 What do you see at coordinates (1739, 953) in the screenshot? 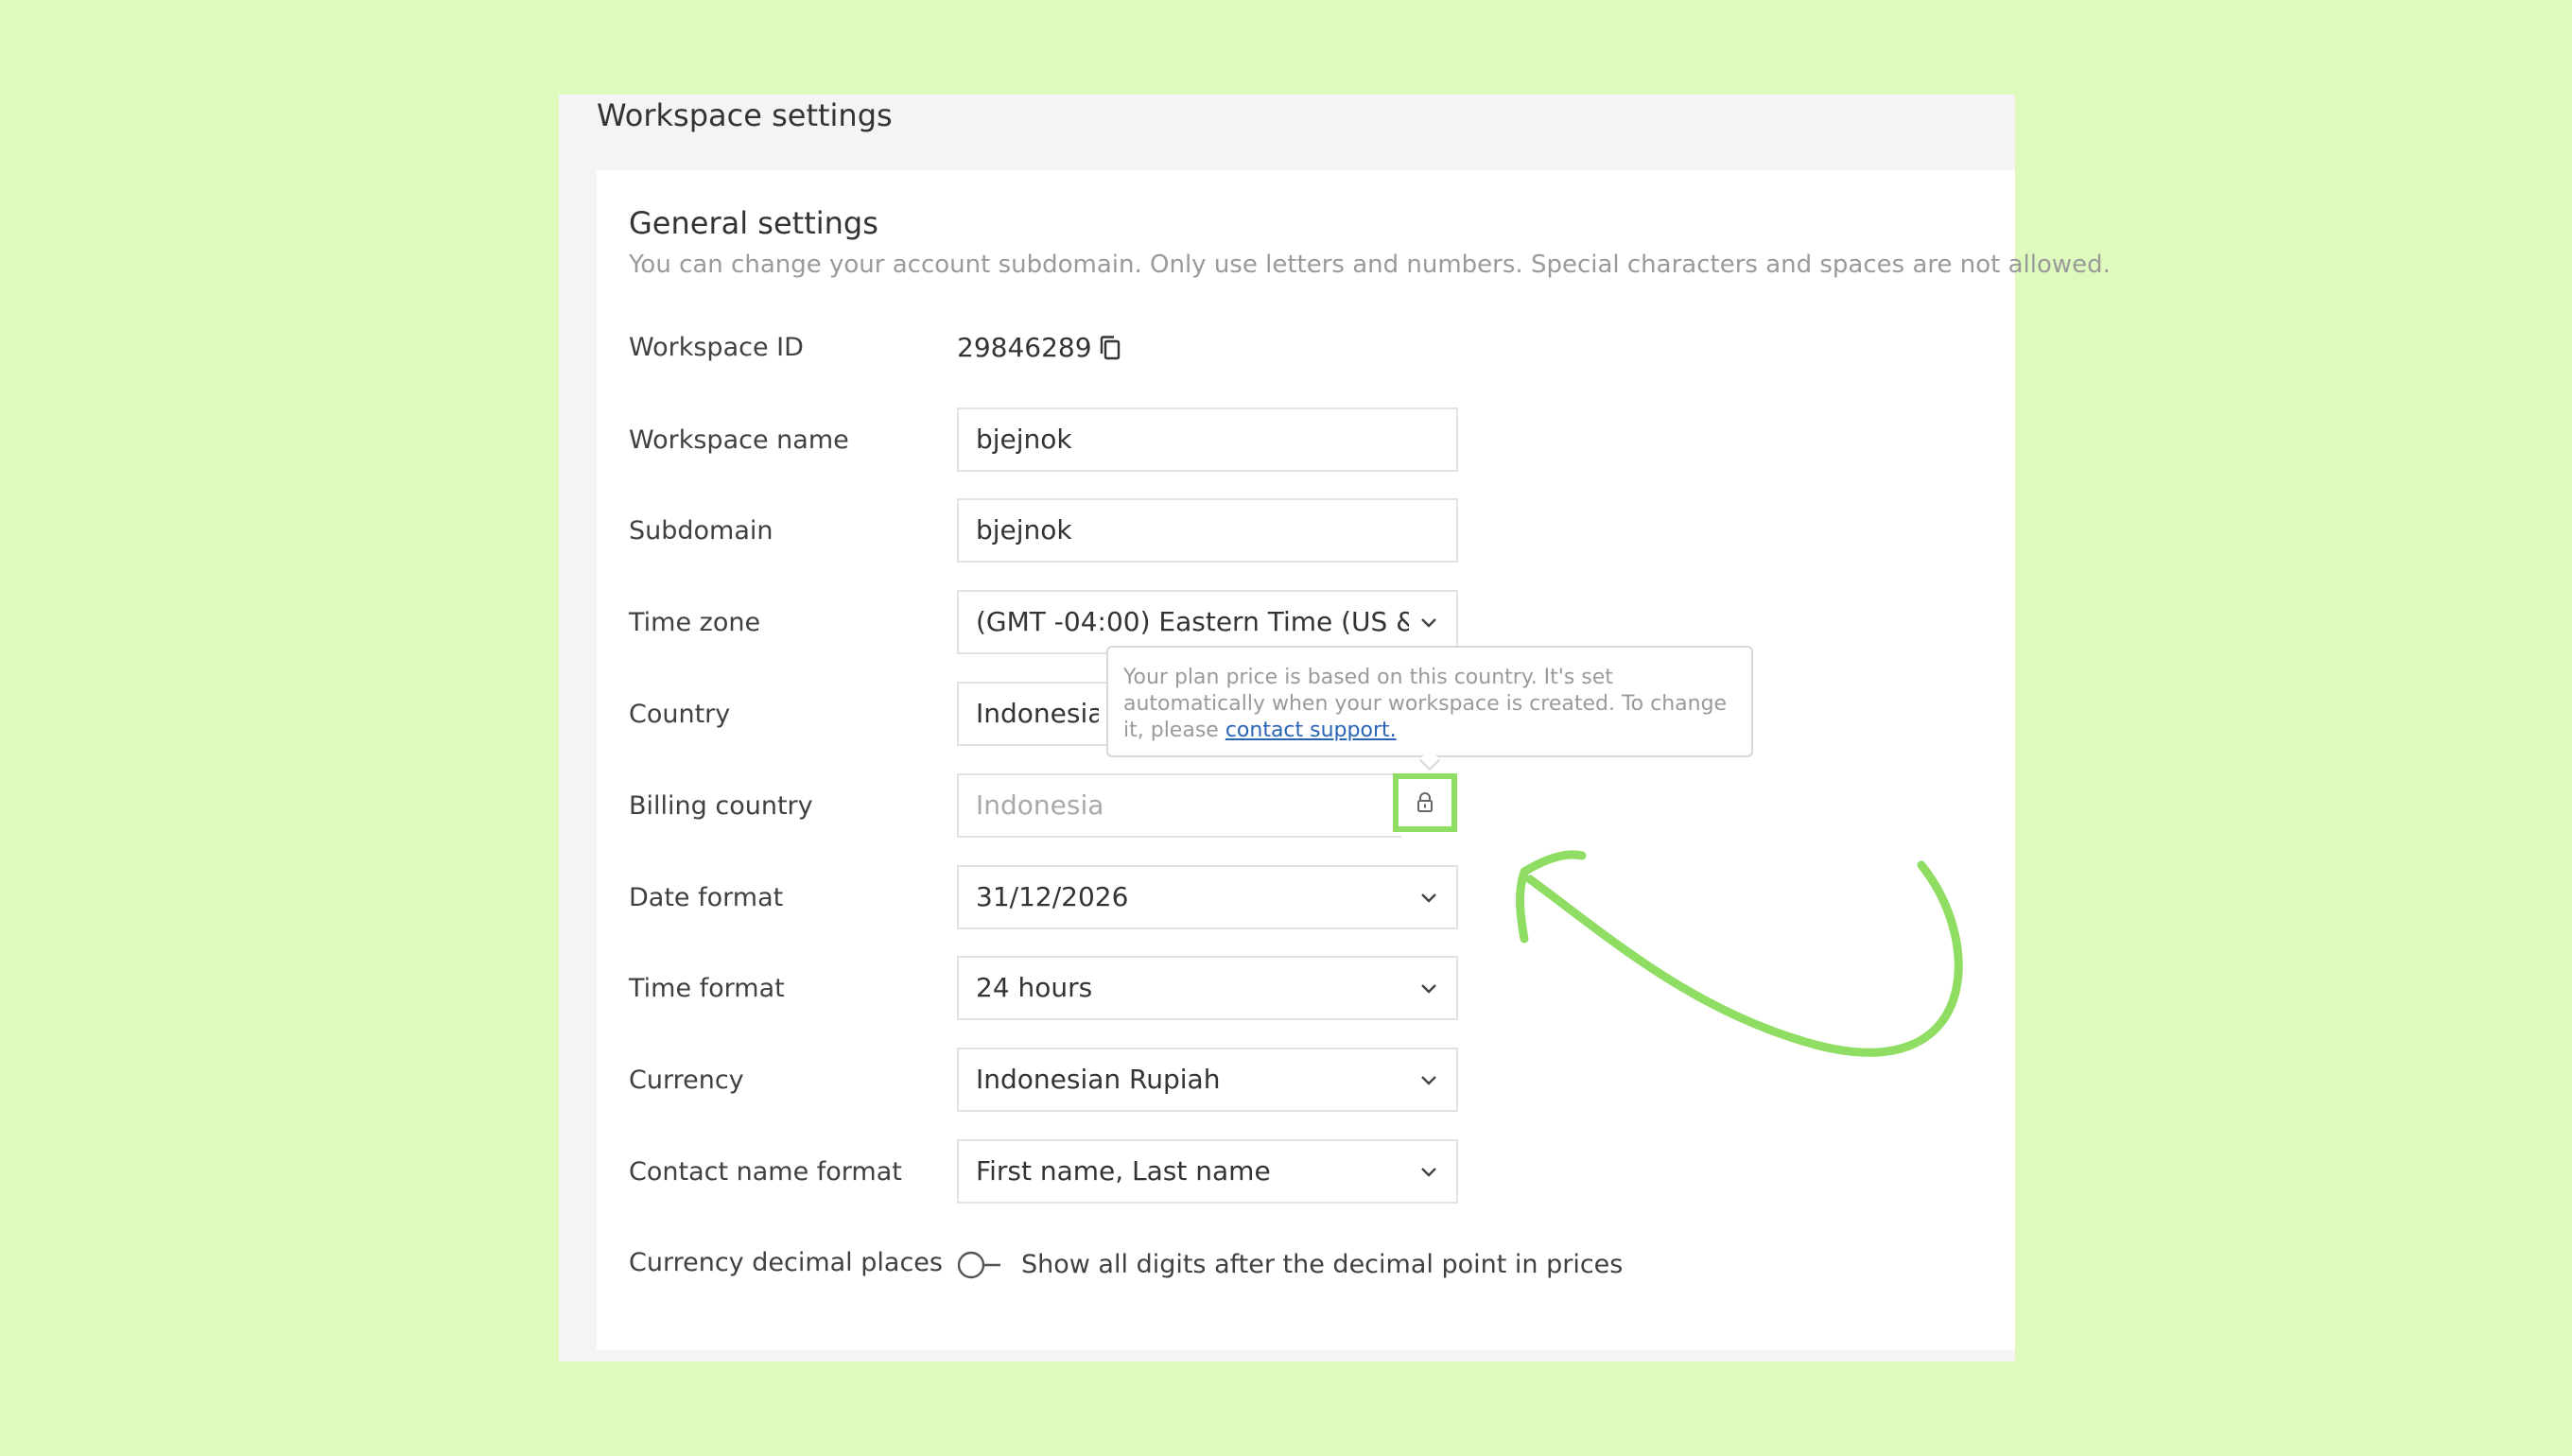
I see `curved-arrow-icon` at bounding box center [1739, 953].